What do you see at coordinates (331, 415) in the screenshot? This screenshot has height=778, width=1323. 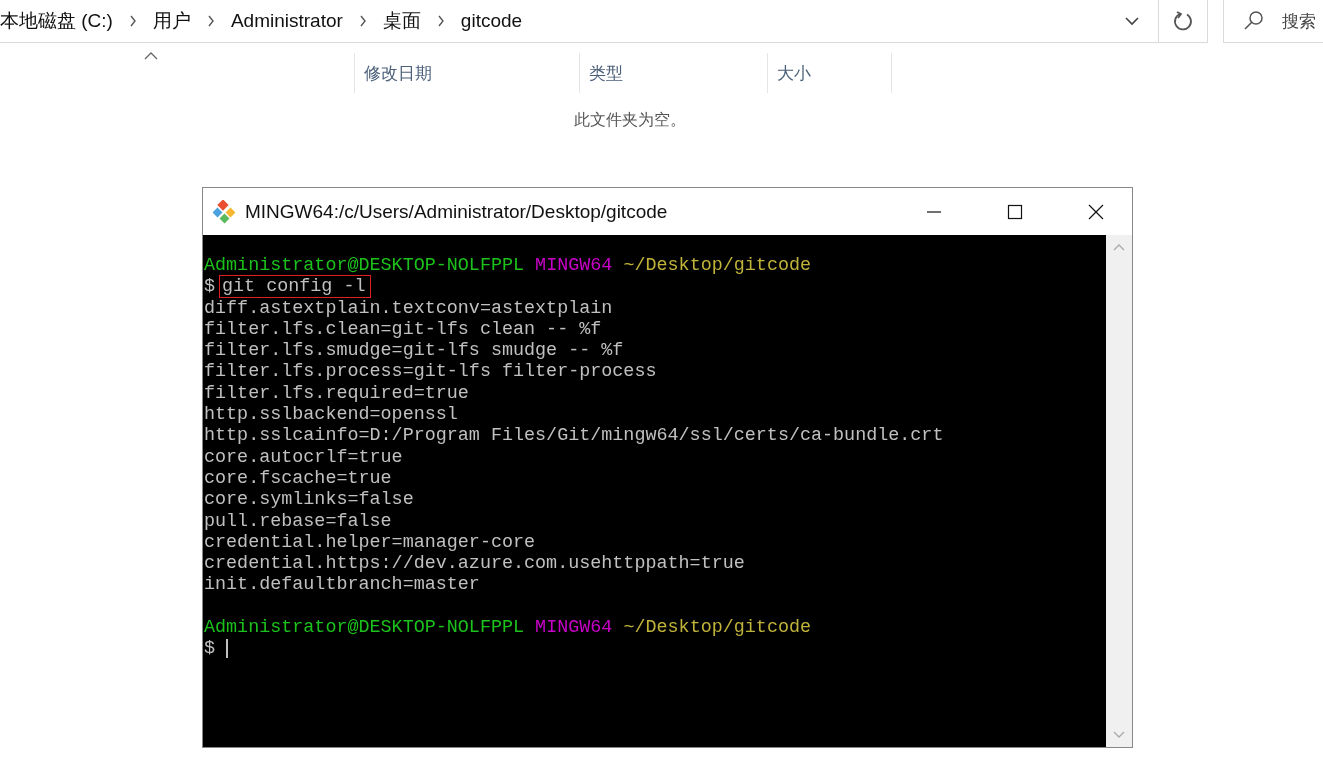 I see `output-line: http.sslbackend=openssl` at bounding box center [331, 415].